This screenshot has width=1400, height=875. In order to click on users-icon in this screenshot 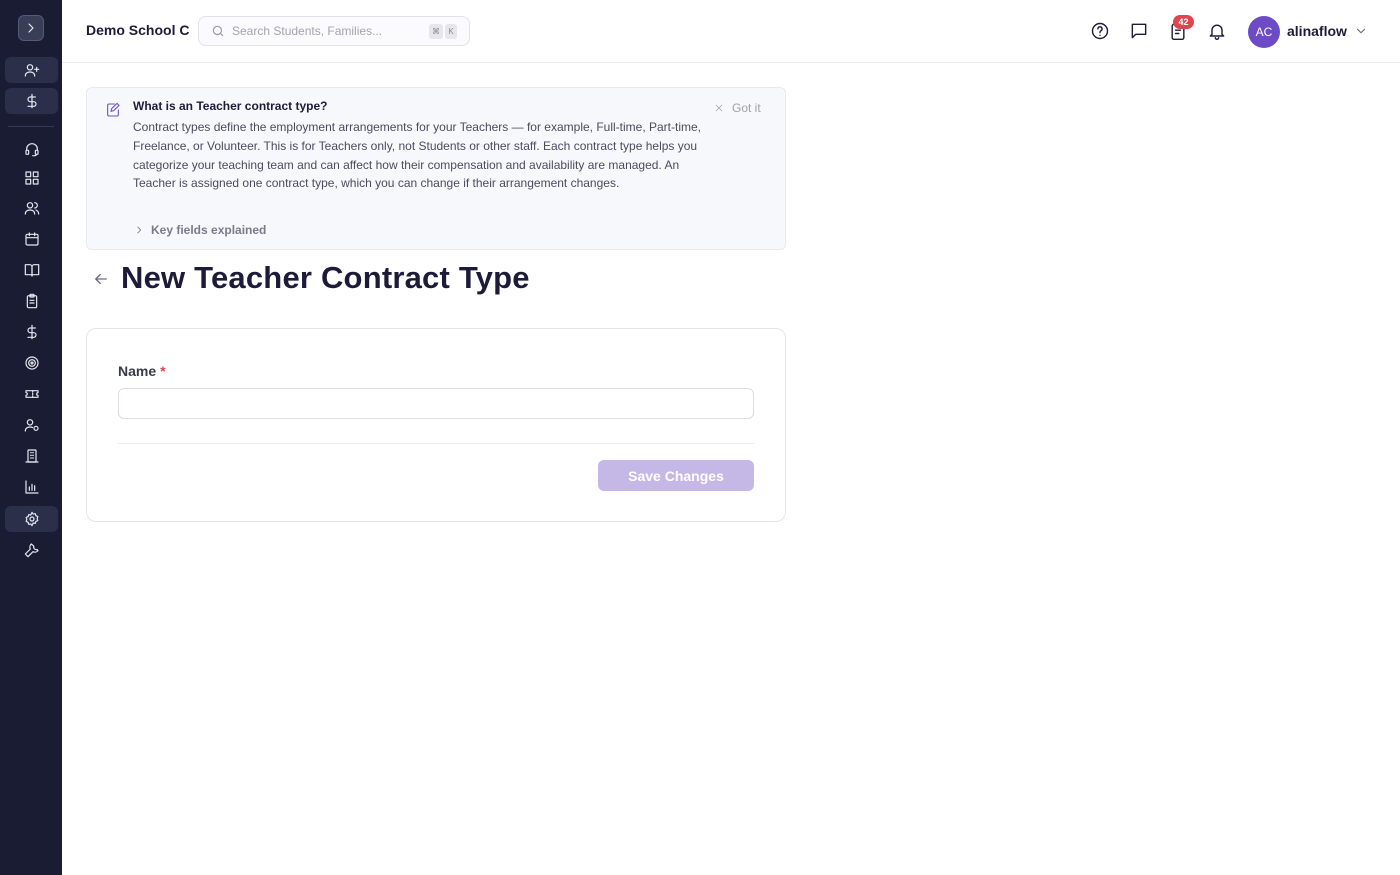, I will do `click(31, 208)`.